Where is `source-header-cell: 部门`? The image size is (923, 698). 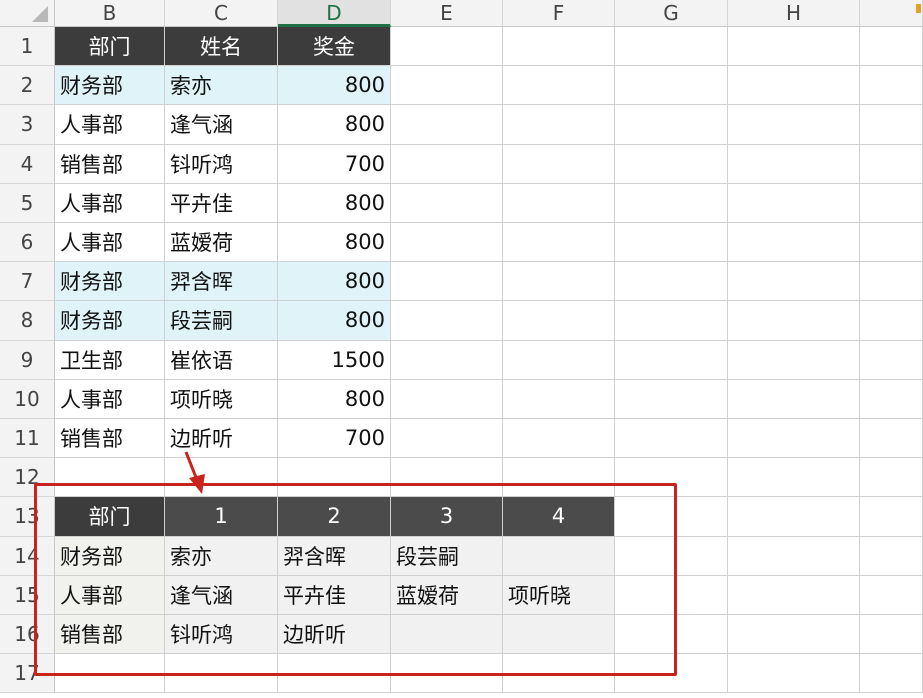 source-header-cell: 部门 is located at coordinates (110, 47).